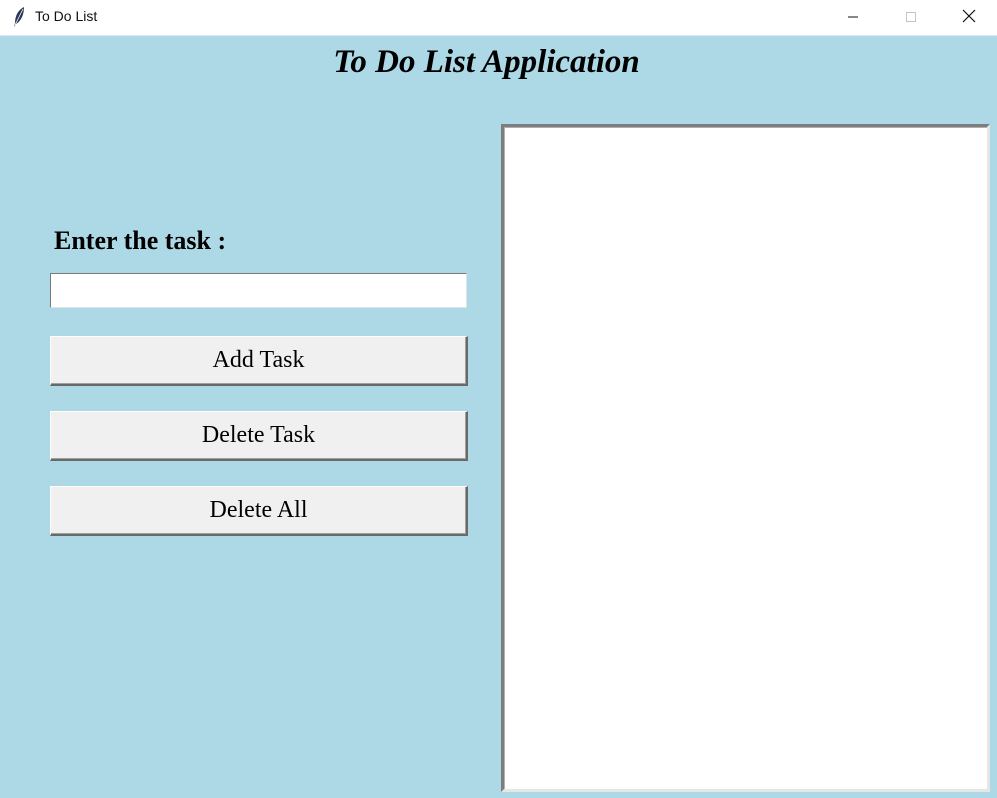  What do you see at coordinates (259, 511) in the screenshot?
I see `delete-all-button: Delete All` at bounding box center [259, 511].